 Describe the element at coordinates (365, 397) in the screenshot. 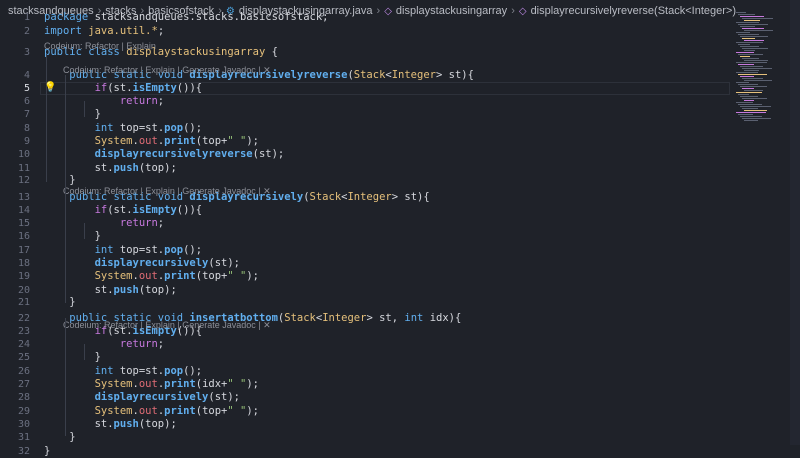

I see `code-line: 28 displayrecursively(st);` at that location.